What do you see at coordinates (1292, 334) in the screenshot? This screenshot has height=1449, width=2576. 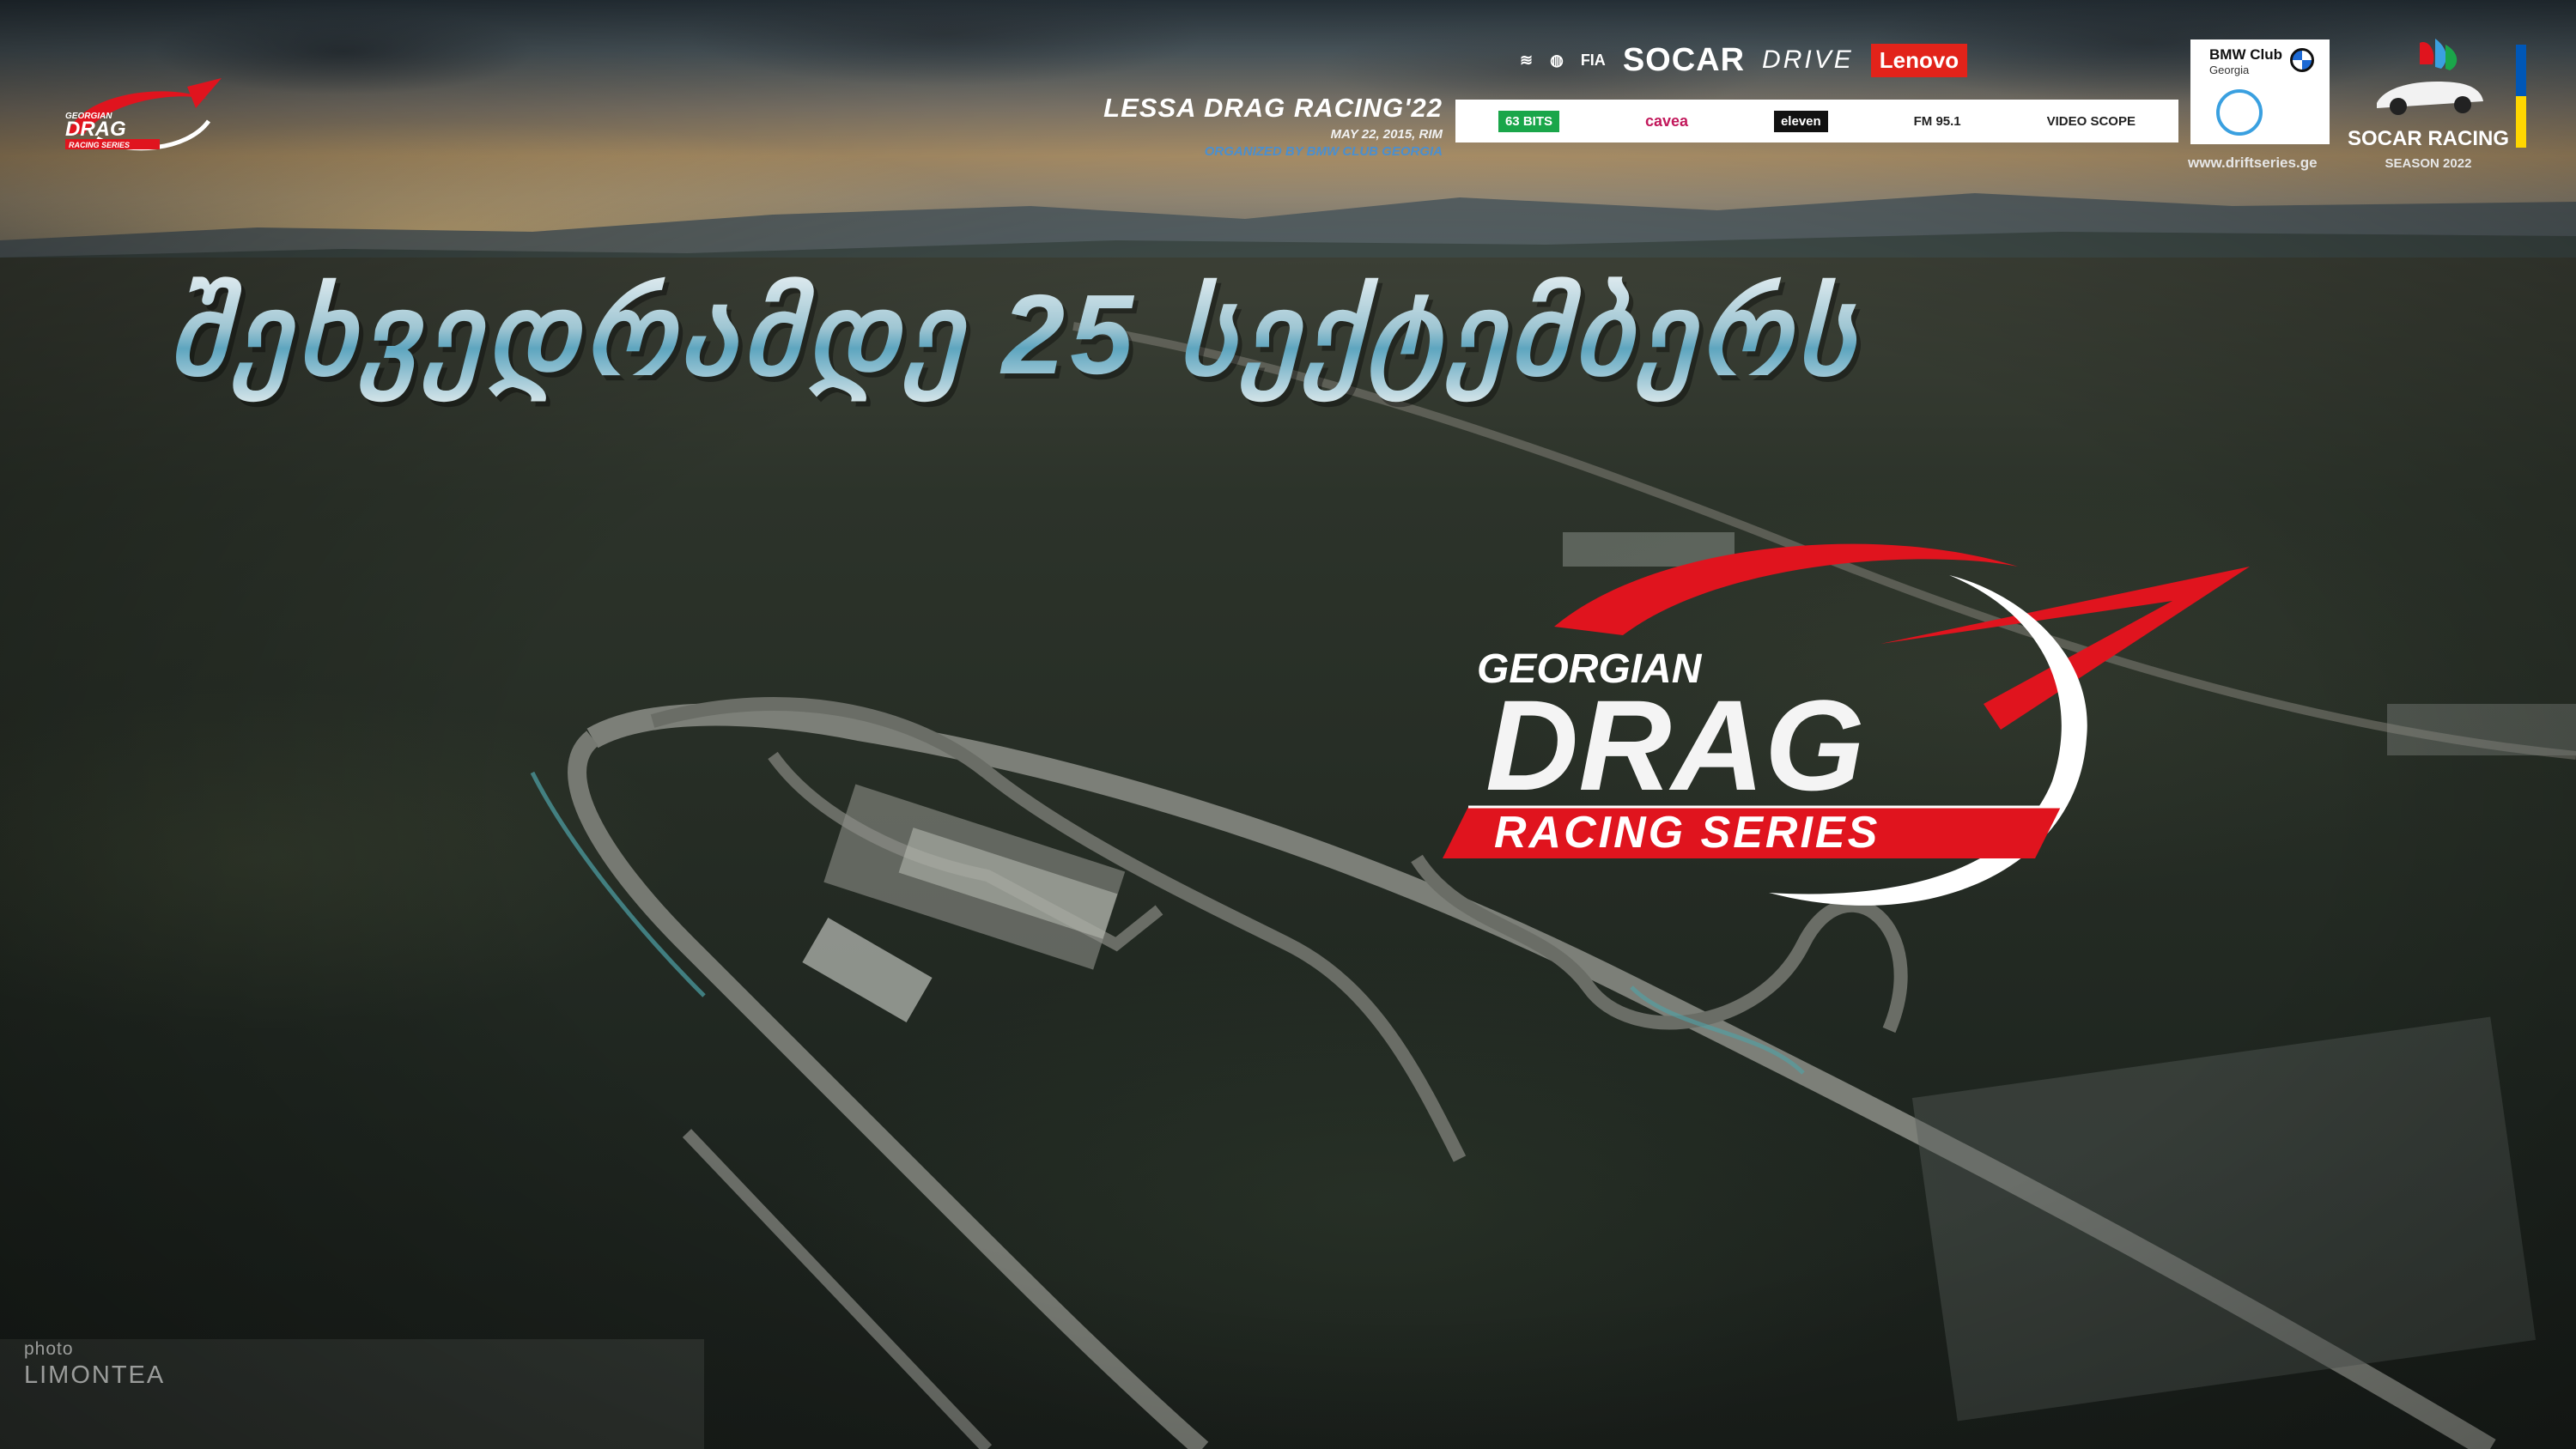 I see `headline: შეხვედრამდე 25 სექტემბერს` at bounding box center [1292, 334].